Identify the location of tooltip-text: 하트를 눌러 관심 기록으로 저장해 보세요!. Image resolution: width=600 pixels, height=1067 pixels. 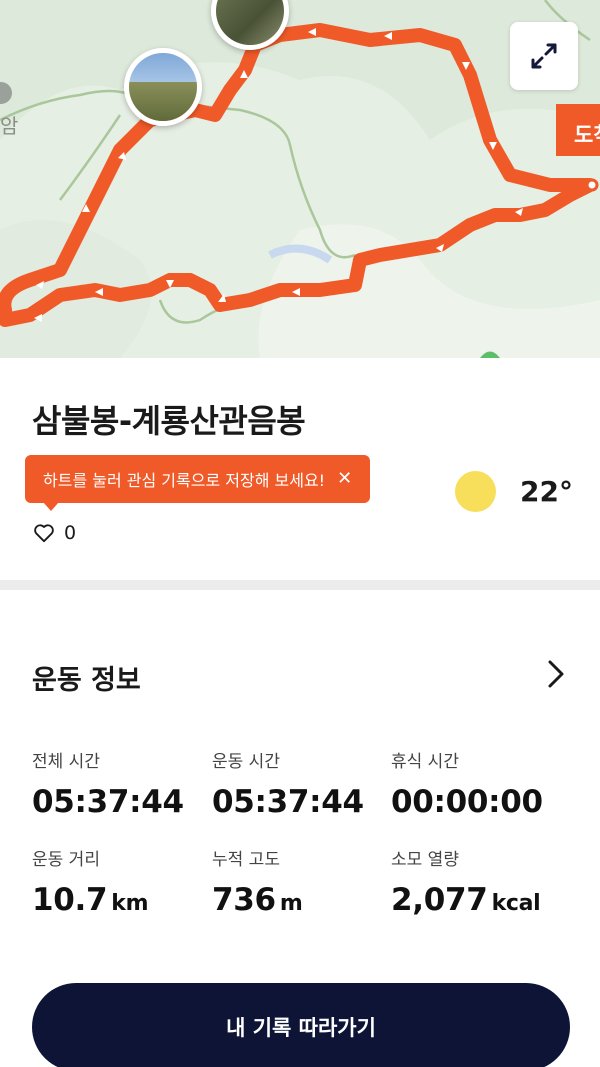
(184, 480).